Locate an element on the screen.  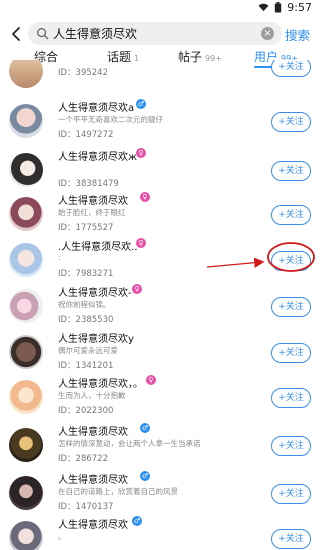
user-row: 人生得意须尽欢y 偶尔可爱永远可爱 ID：1341201 +关注 is located at coordinates (160, 352).